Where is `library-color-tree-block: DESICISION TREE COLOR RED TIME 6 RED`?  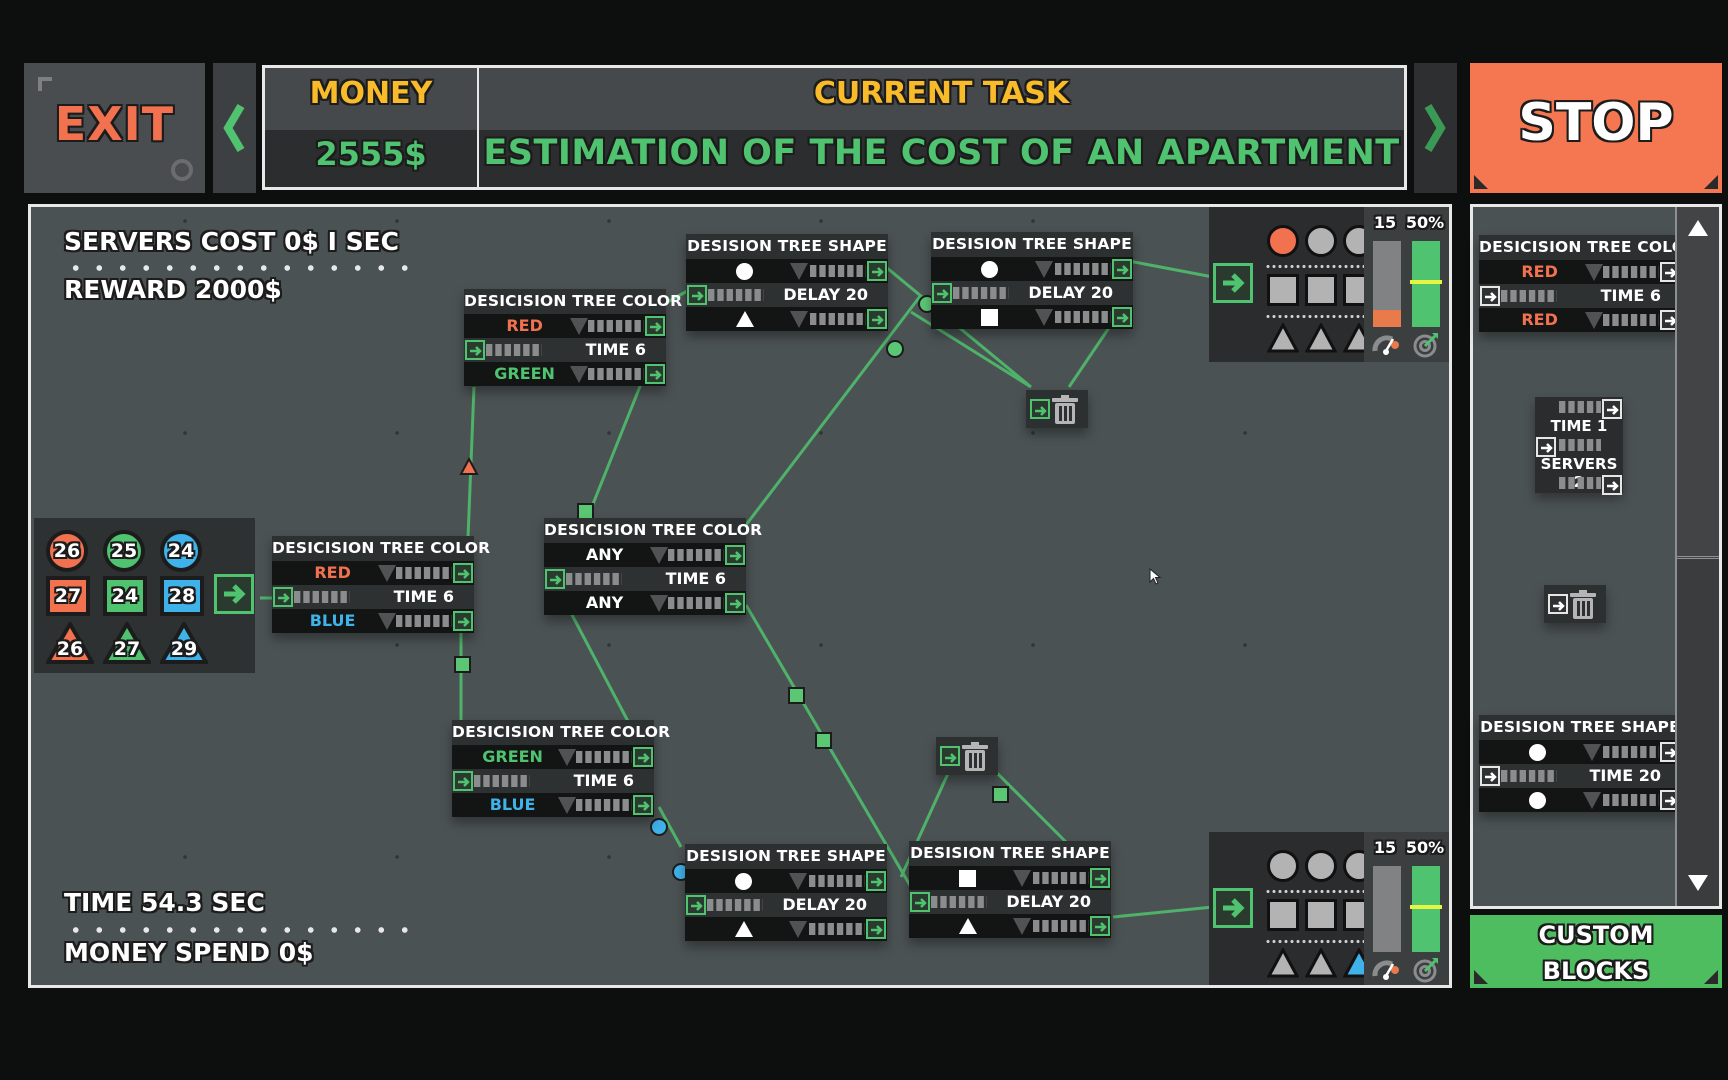 library-color-tree-block: DESICISION TREE COLOR RED TIME 6 RED is located at coordinates (1588, 283).